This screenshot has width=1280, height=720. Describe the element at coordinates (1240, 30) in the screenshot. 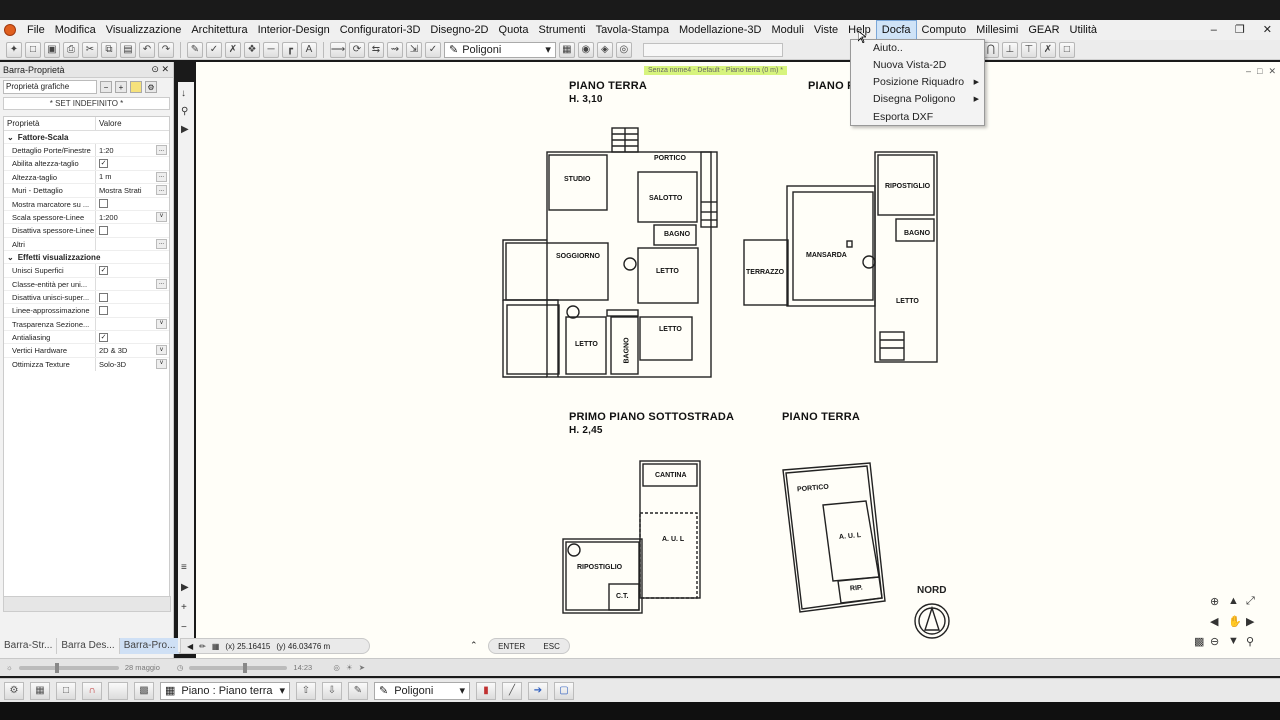

I see `restore-icon: ❐` at that location.